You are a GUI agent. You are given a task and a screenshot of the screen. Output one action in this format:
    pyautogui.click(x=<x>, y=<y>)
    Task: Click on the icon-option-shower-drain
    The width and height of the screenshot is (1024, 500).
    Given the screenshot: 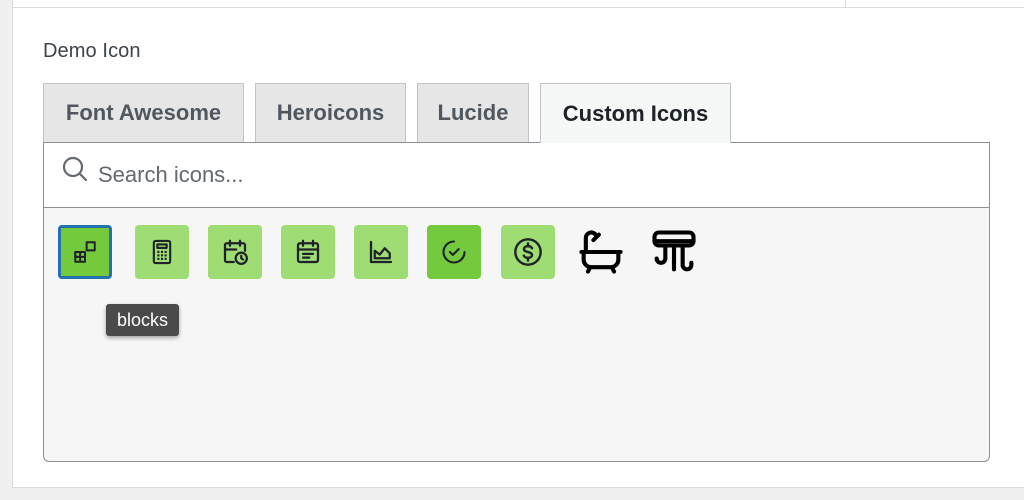 What is the action you would take?
    pyautogui.click(x=674, y=252)
    